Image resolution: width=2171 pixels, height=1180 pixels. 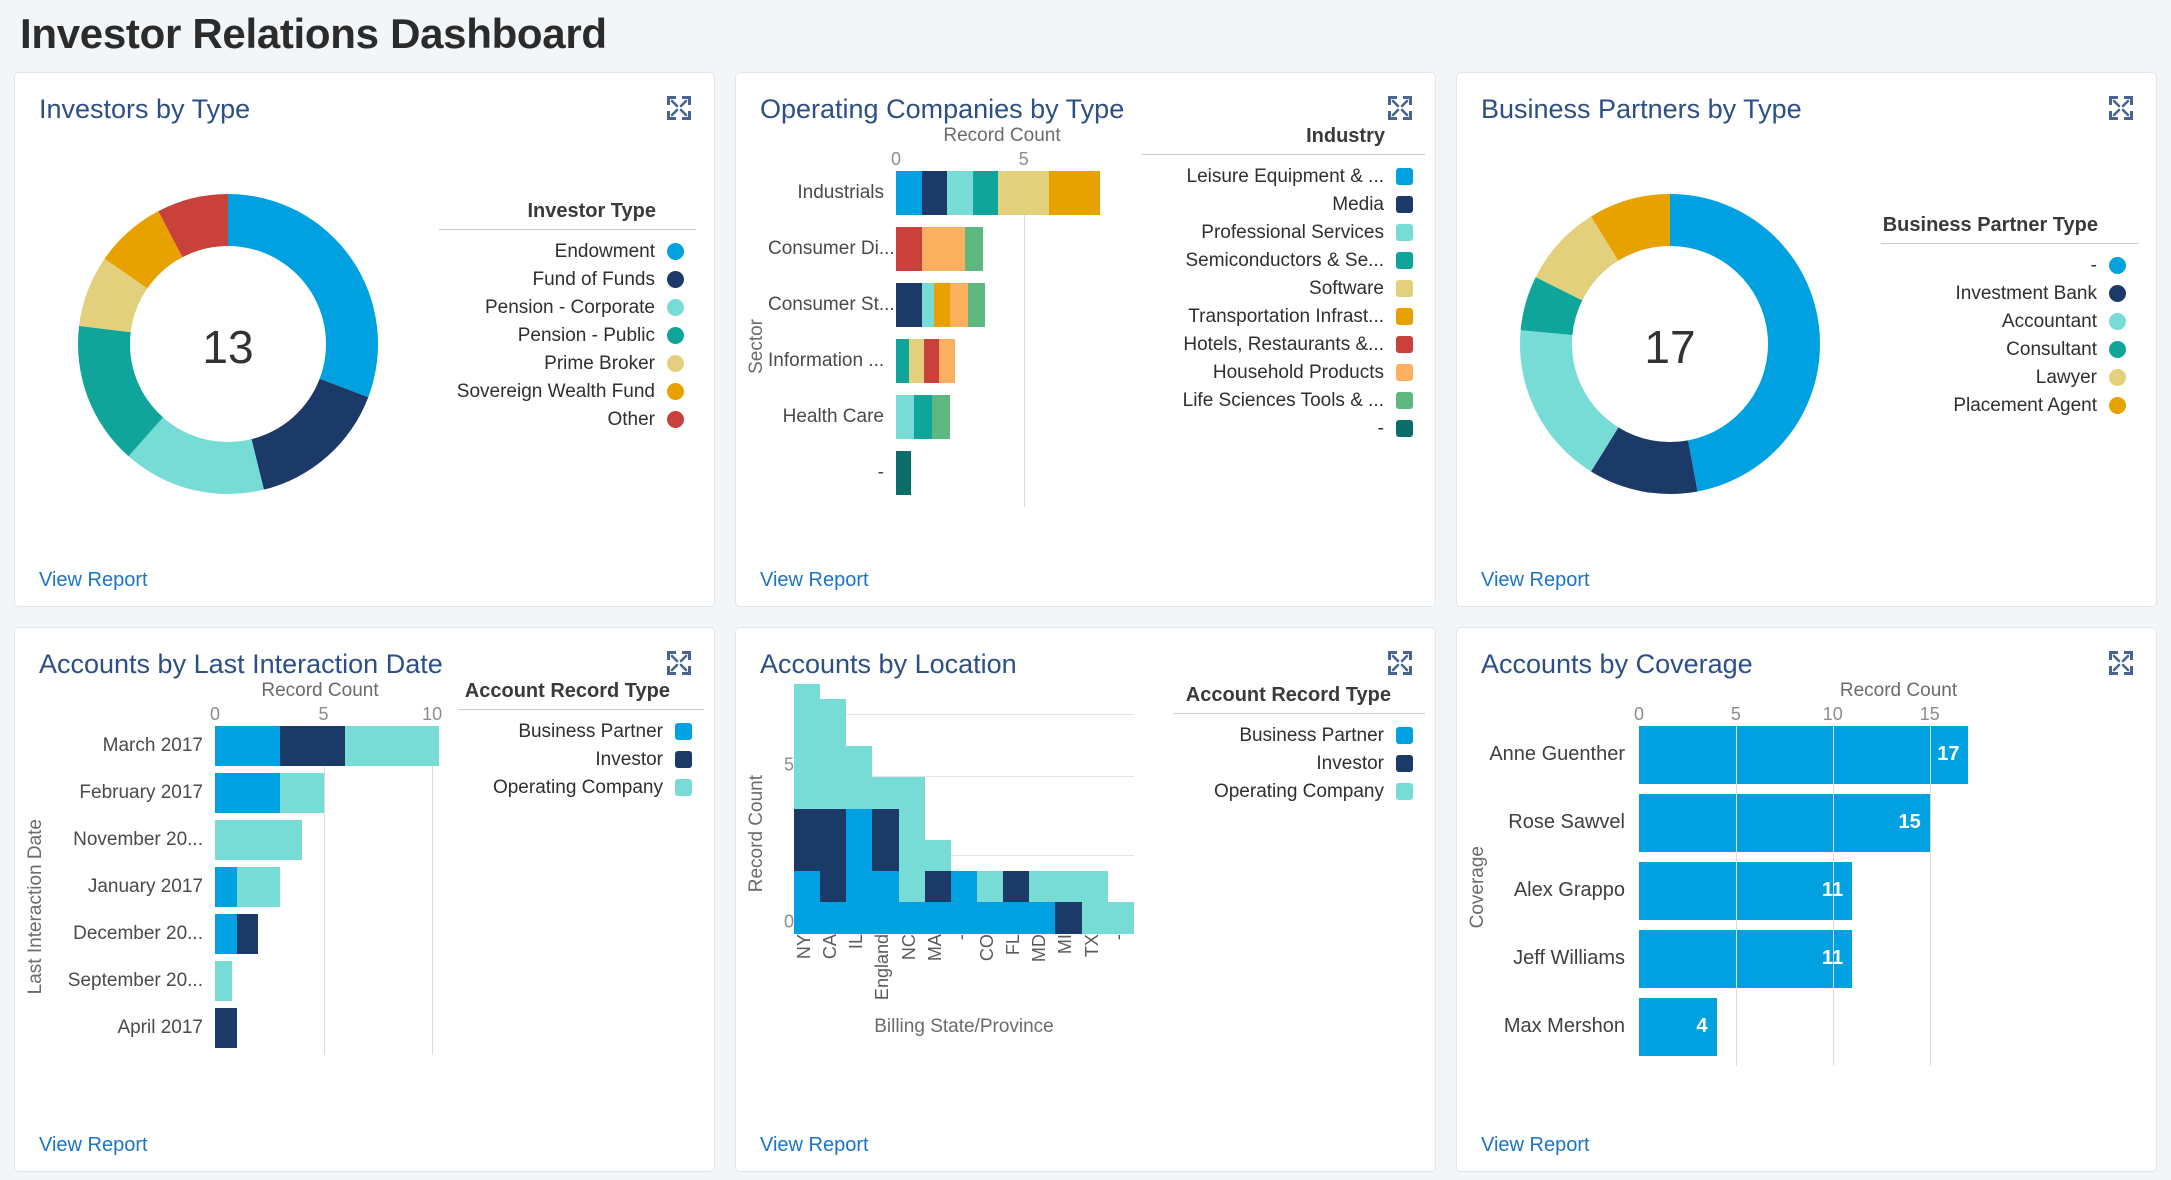 What do you see at coordinates (1283, 429) in the screenshot?
I see `legend-item: -` at bounding box center [1283, 429].